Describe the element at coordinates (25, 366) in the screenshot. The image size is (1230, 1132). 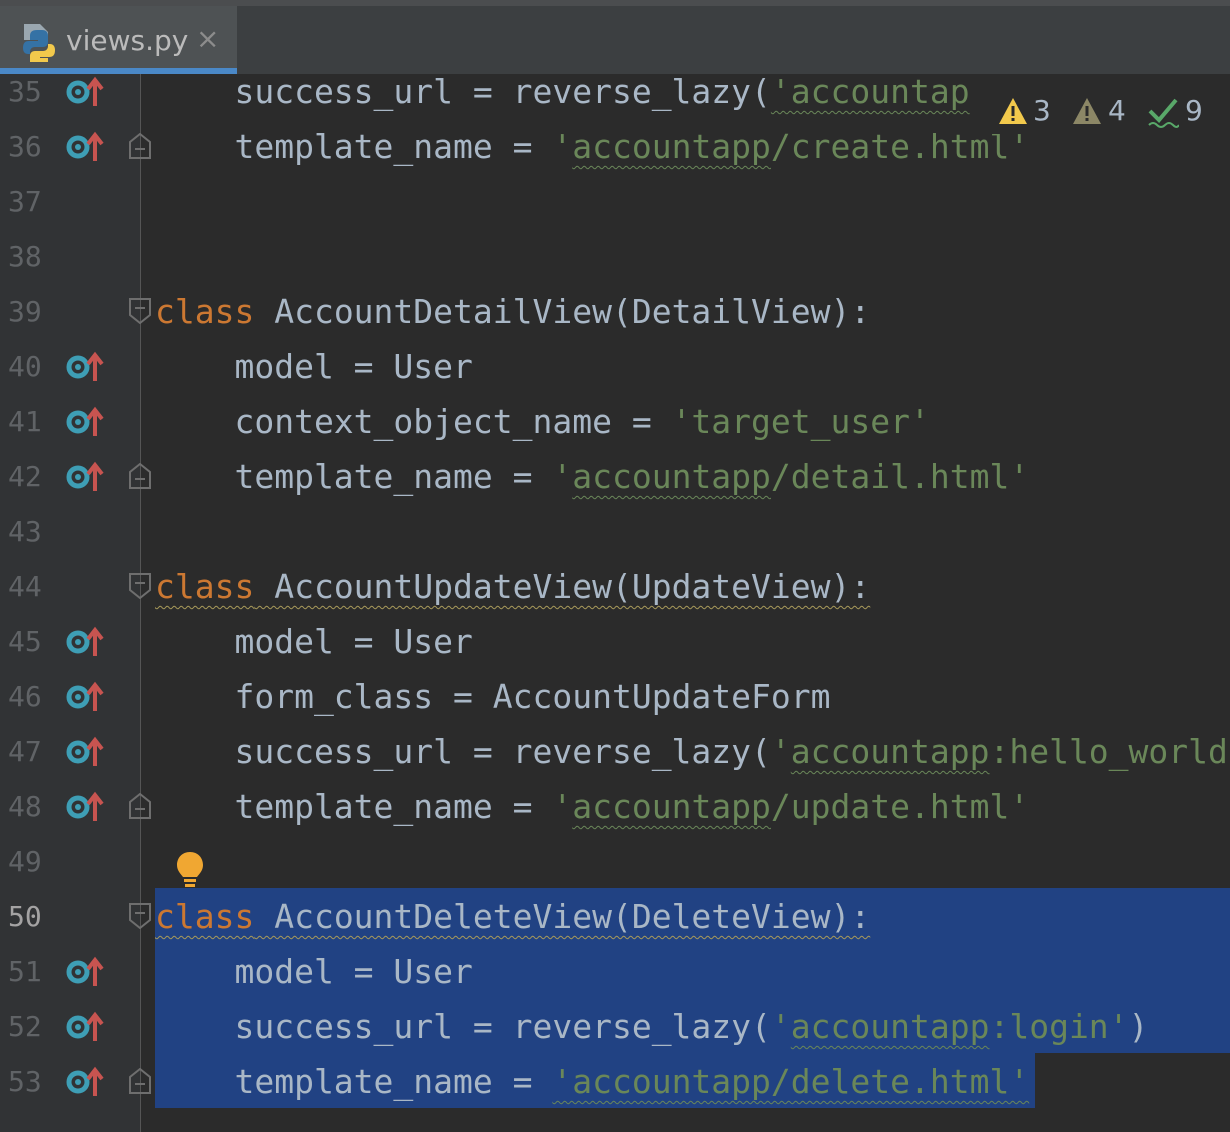
I see `line-number: 40` at that location.